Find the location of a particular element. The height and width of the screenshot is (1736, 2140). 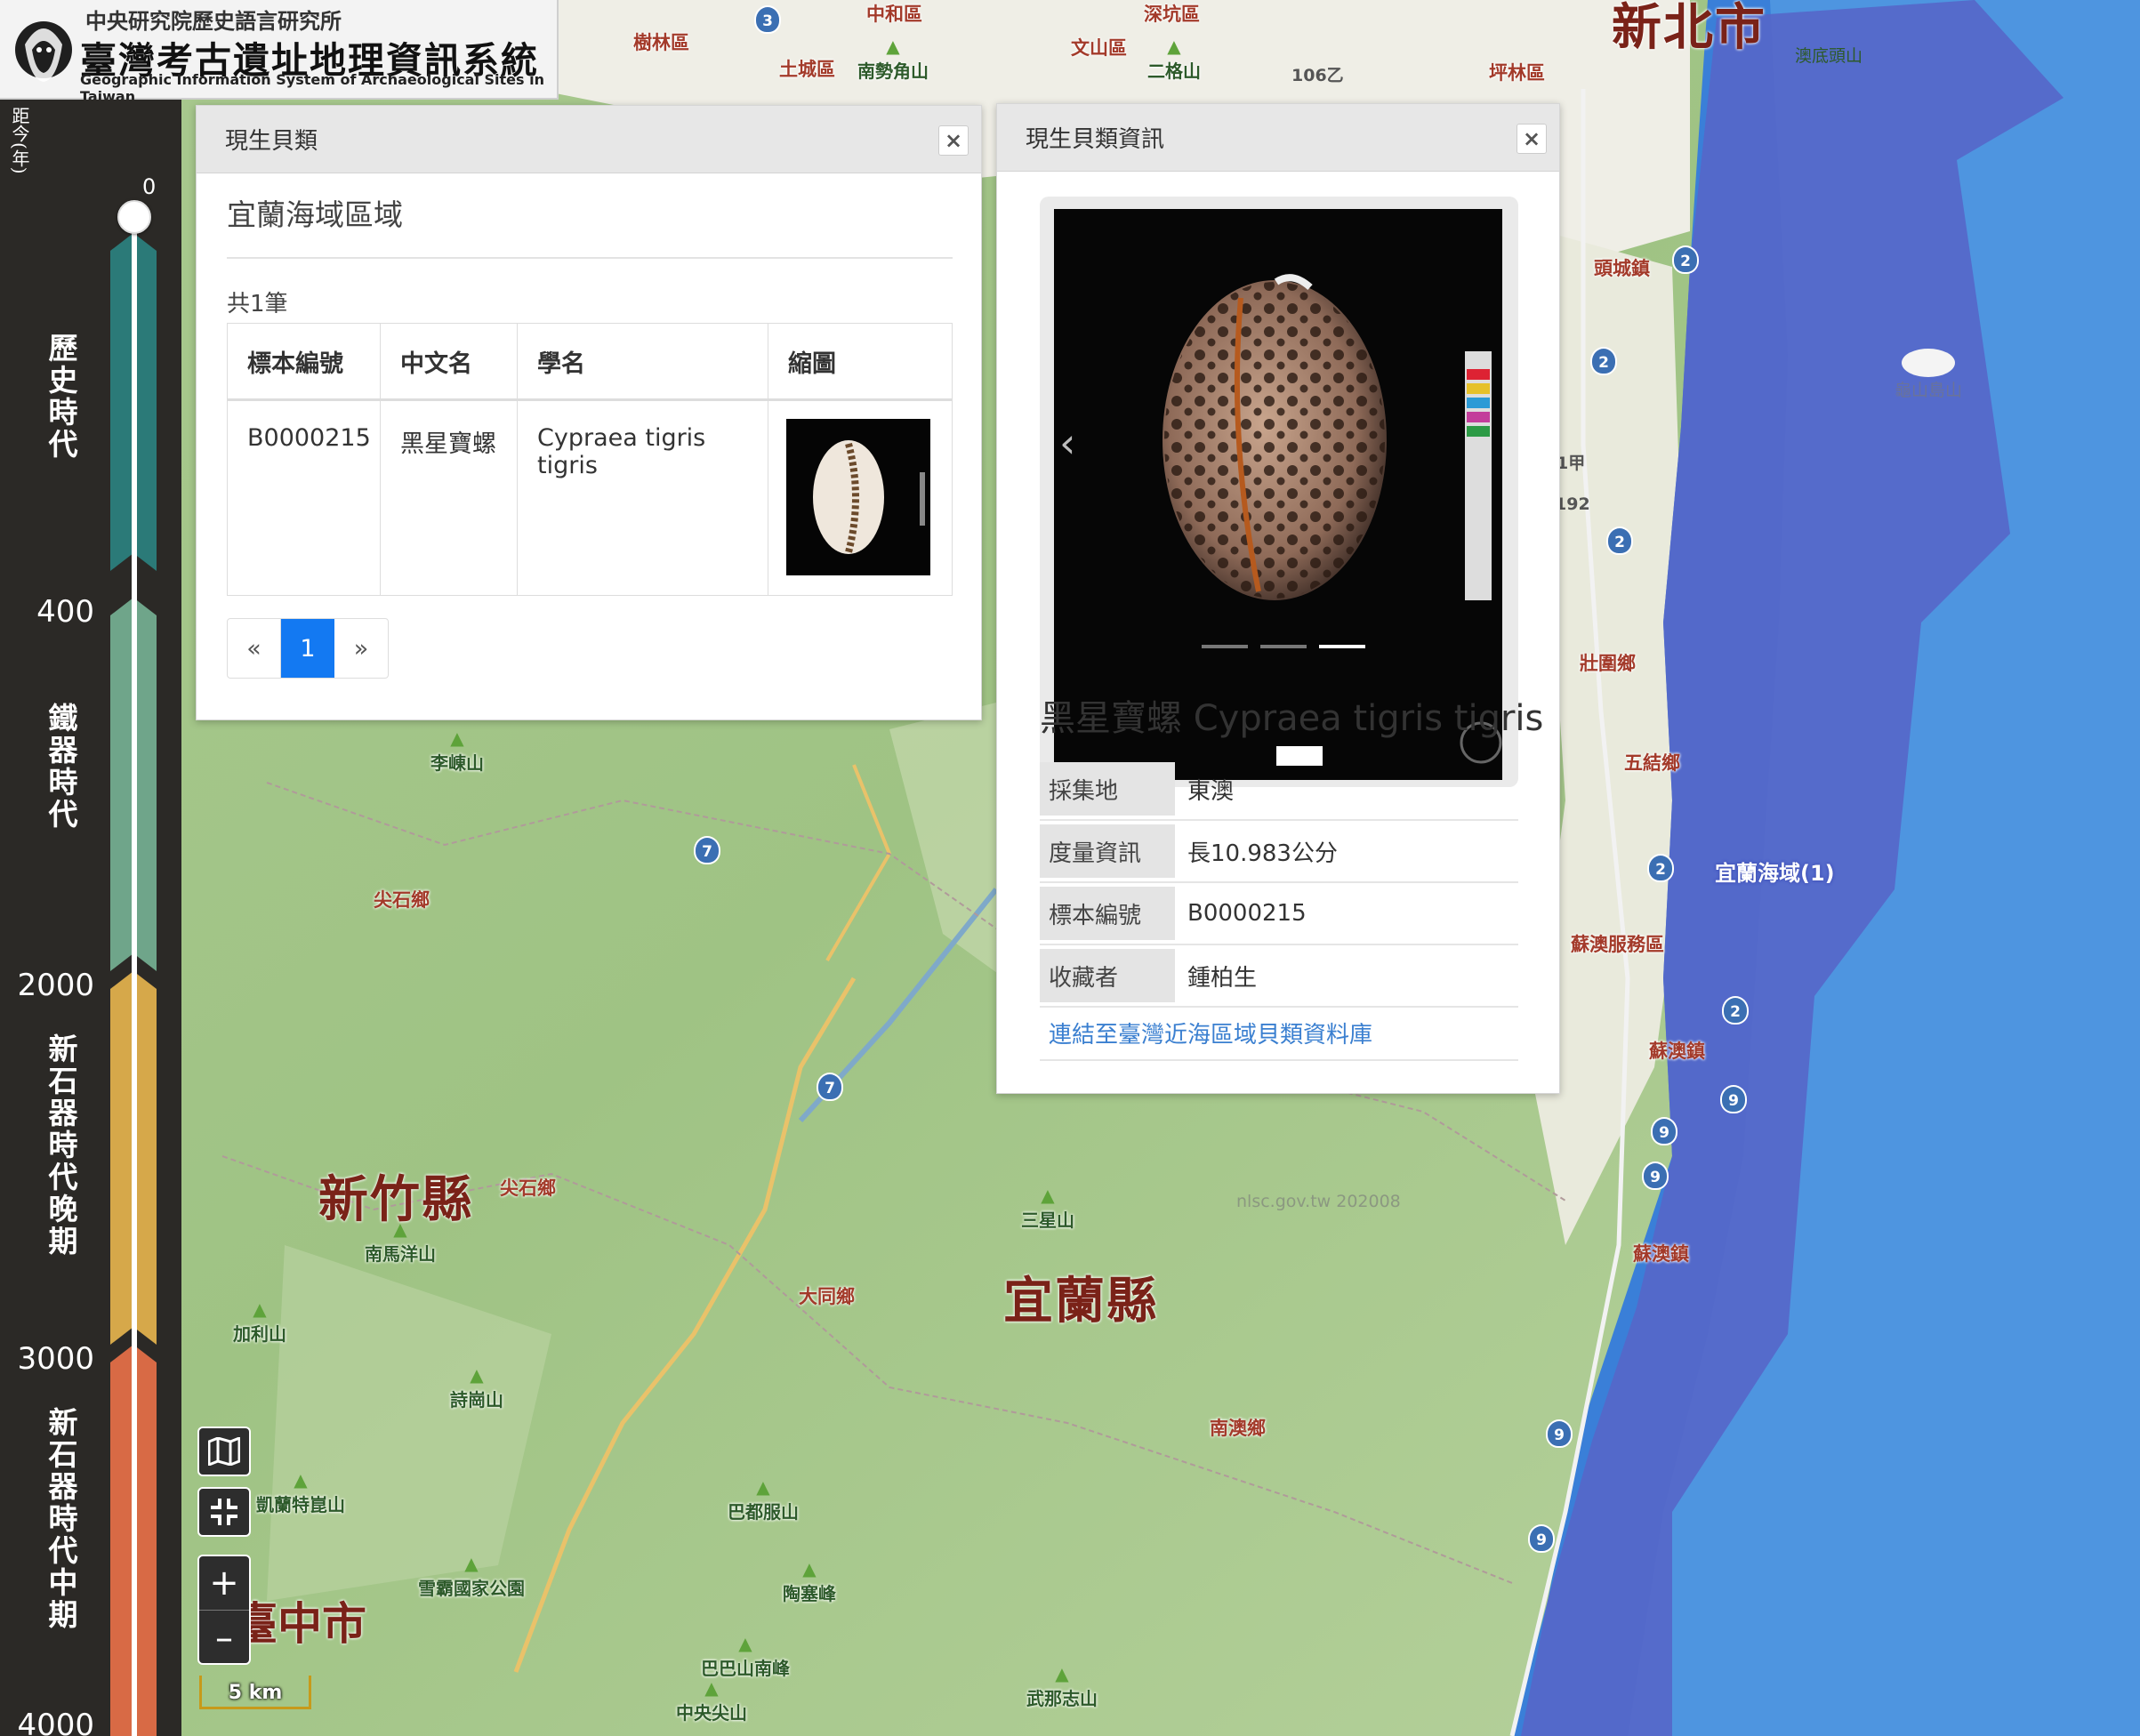

map-icon is located at coordinates (224, 1451).